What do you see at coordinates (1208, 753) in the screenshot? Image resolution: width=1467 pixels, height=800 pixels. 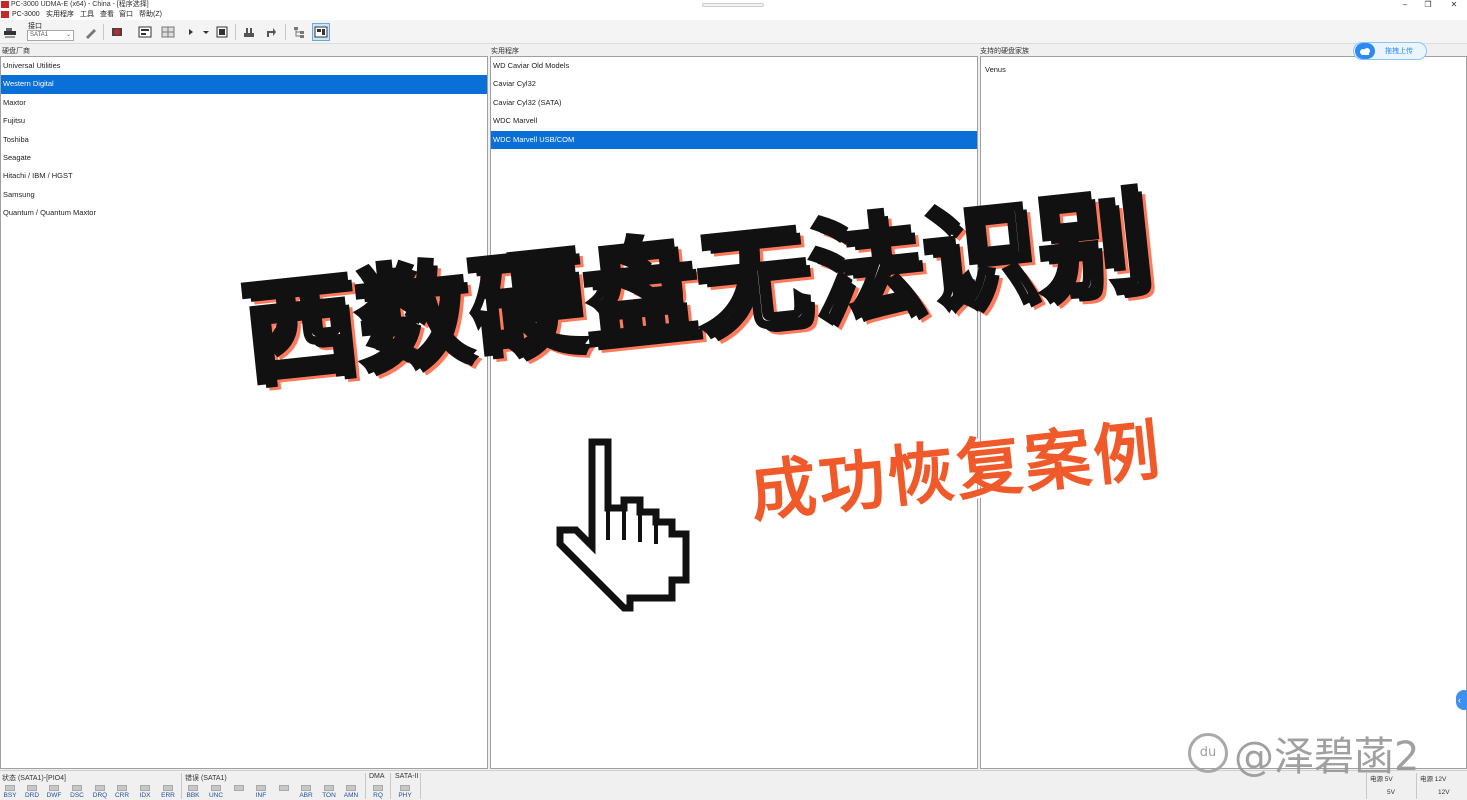 I see `paw-logo-icon: du` at bounding box center [1208, 753].